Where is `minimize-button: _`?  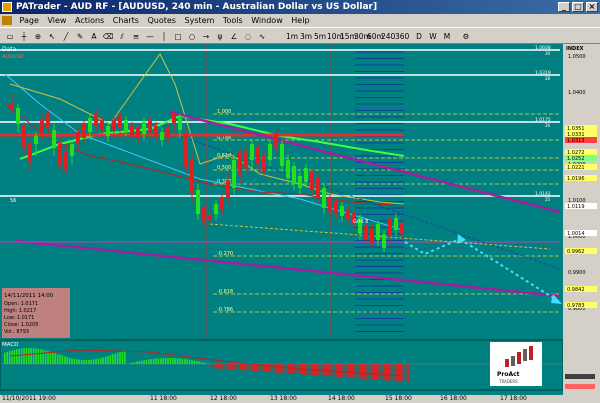
minimize-button: _ is located at coordinates (564, 7).